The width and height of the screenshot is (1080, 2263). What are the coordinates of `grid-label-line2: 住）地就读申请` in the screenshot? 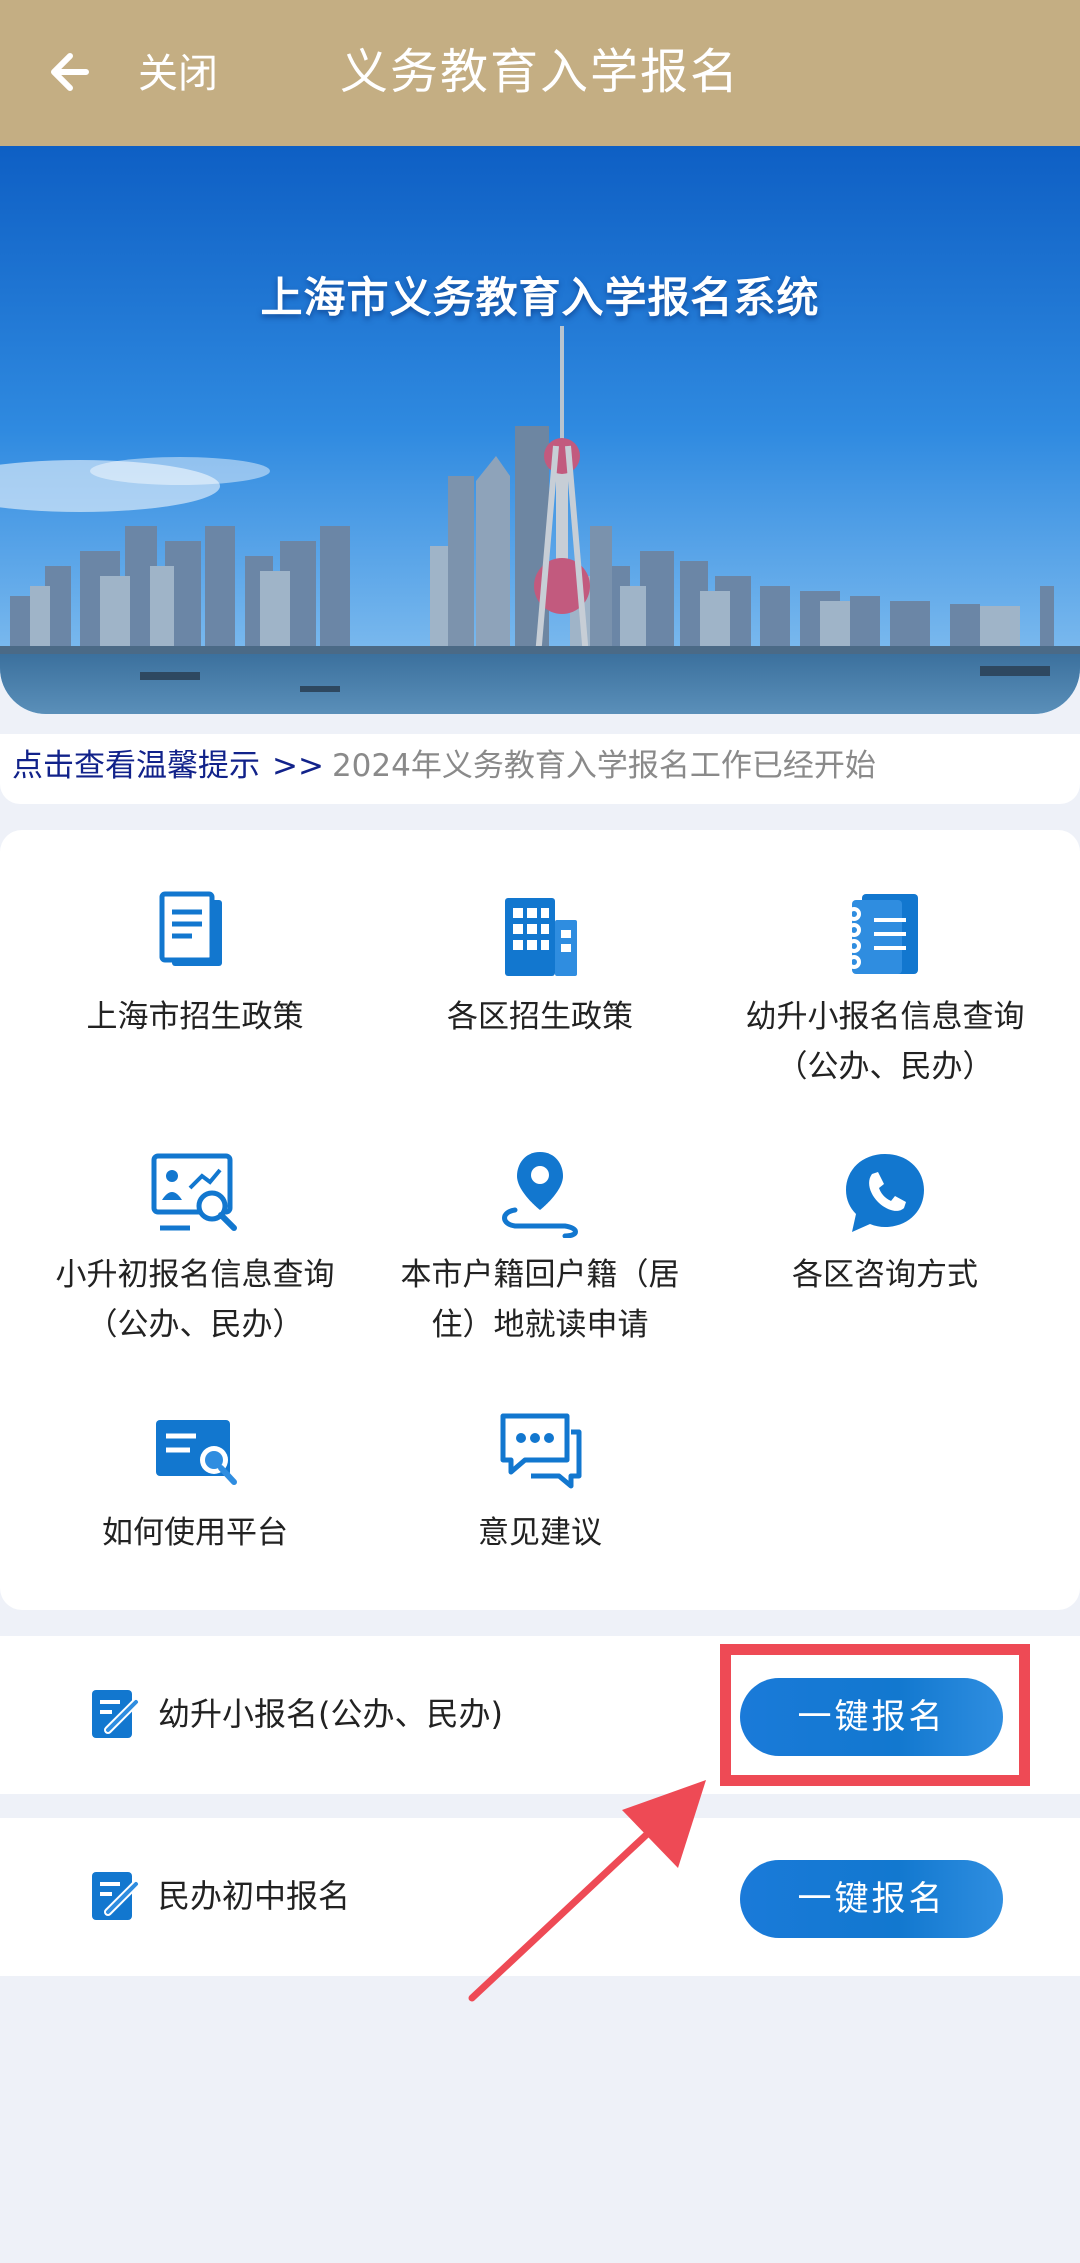 It's located at (540, 1325).